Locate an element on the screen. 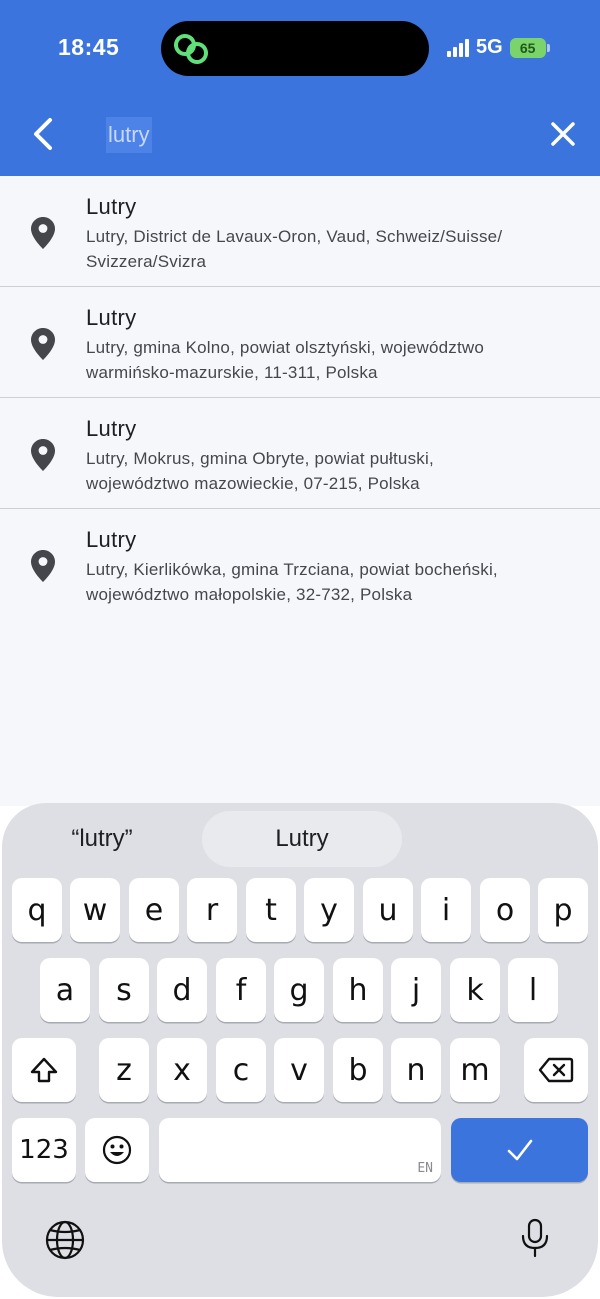 The width and height of the screenshot is (600, 1299). key-t: t is located at coordinates (271, 910).